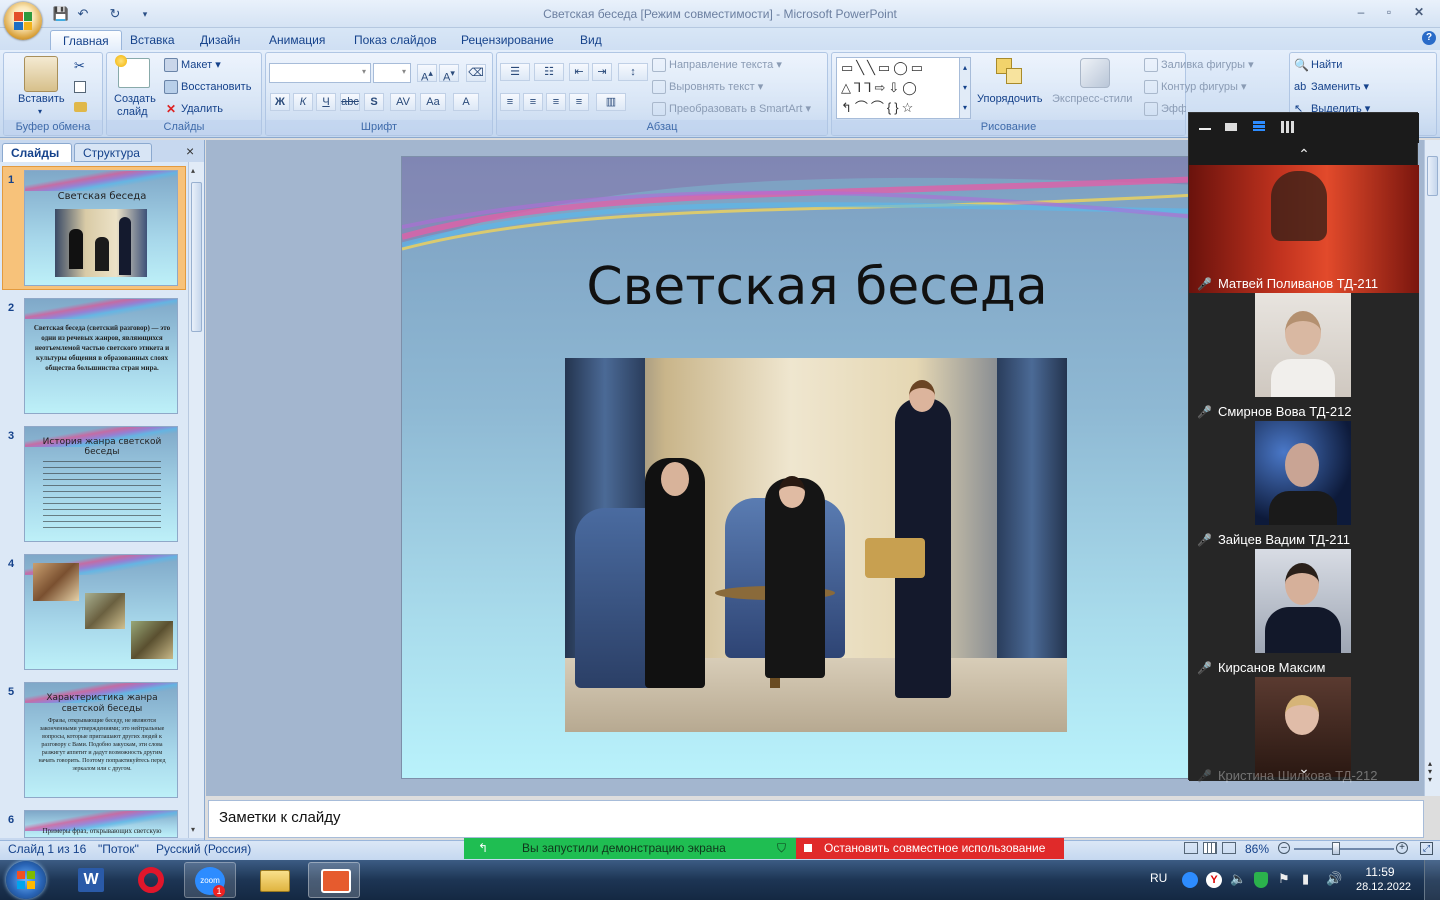  Describe the element at coordinates (449, 74) in the screenshot. I see `shrink-font-icon: A▾` at that location.